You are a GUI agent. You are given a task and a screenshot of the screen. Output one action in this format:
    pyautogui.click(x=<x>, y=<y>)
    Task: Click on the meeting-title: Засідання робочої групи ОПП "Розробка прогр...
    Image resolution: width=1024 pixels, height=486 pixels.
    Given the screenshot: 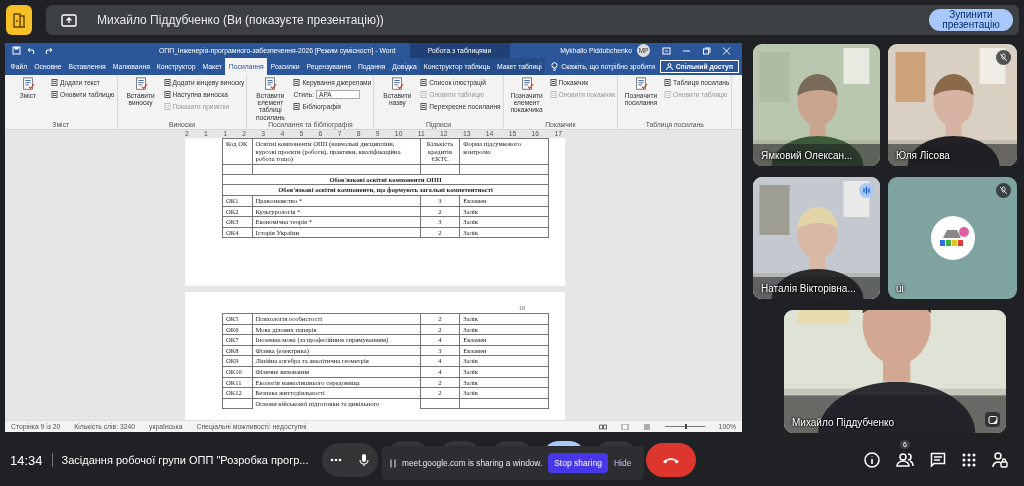 What is the action you would take?
    pyautogui.click(x=185, y=460)
    